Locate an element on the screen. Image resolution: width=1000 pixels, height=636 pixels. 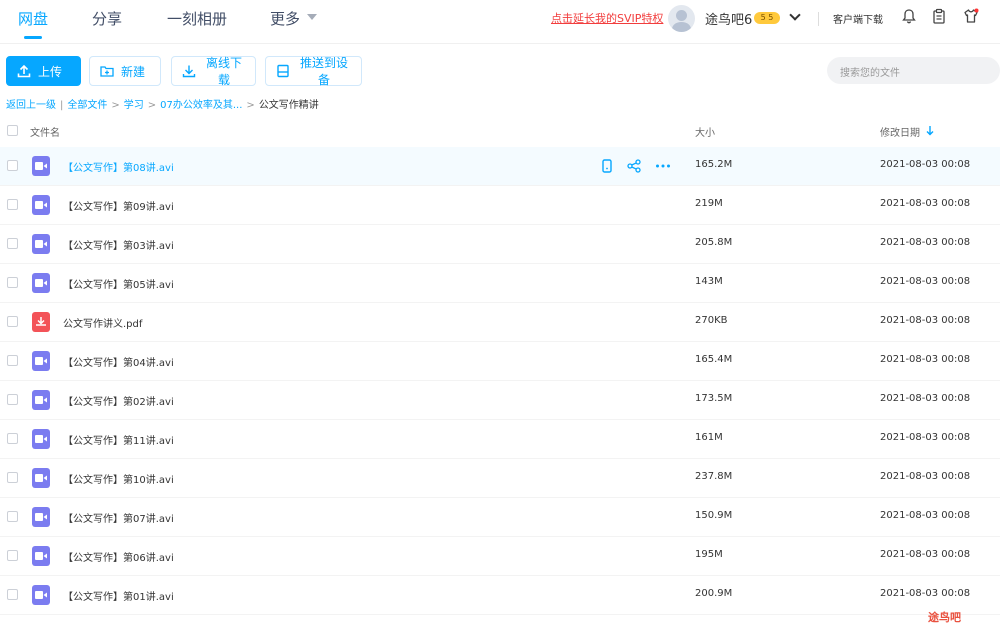
breadcrumb-current: 公文写作精讲 is located at coordinates (288, 105).